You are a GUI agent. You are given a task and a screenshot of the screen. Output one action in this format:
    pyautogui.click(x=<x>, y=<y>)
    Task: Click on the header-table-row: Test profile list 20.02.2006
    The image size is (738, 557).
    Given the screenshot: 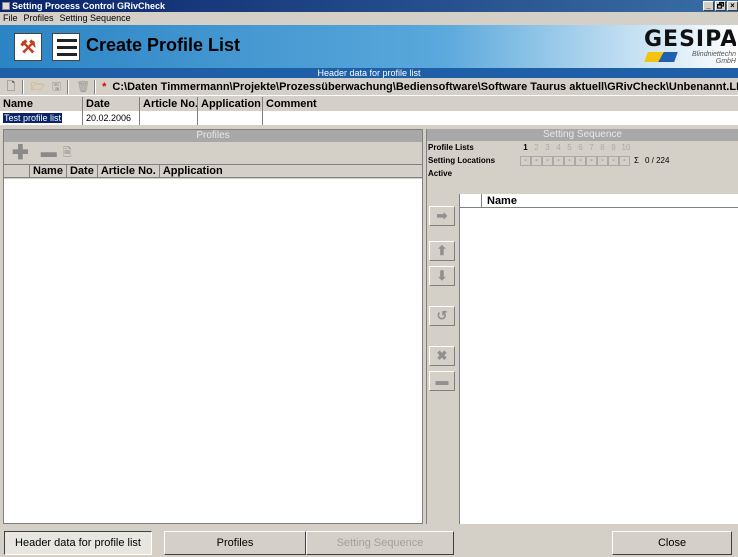 What is the action you would take?
    pyautogui.click(x=369, y=118)
    